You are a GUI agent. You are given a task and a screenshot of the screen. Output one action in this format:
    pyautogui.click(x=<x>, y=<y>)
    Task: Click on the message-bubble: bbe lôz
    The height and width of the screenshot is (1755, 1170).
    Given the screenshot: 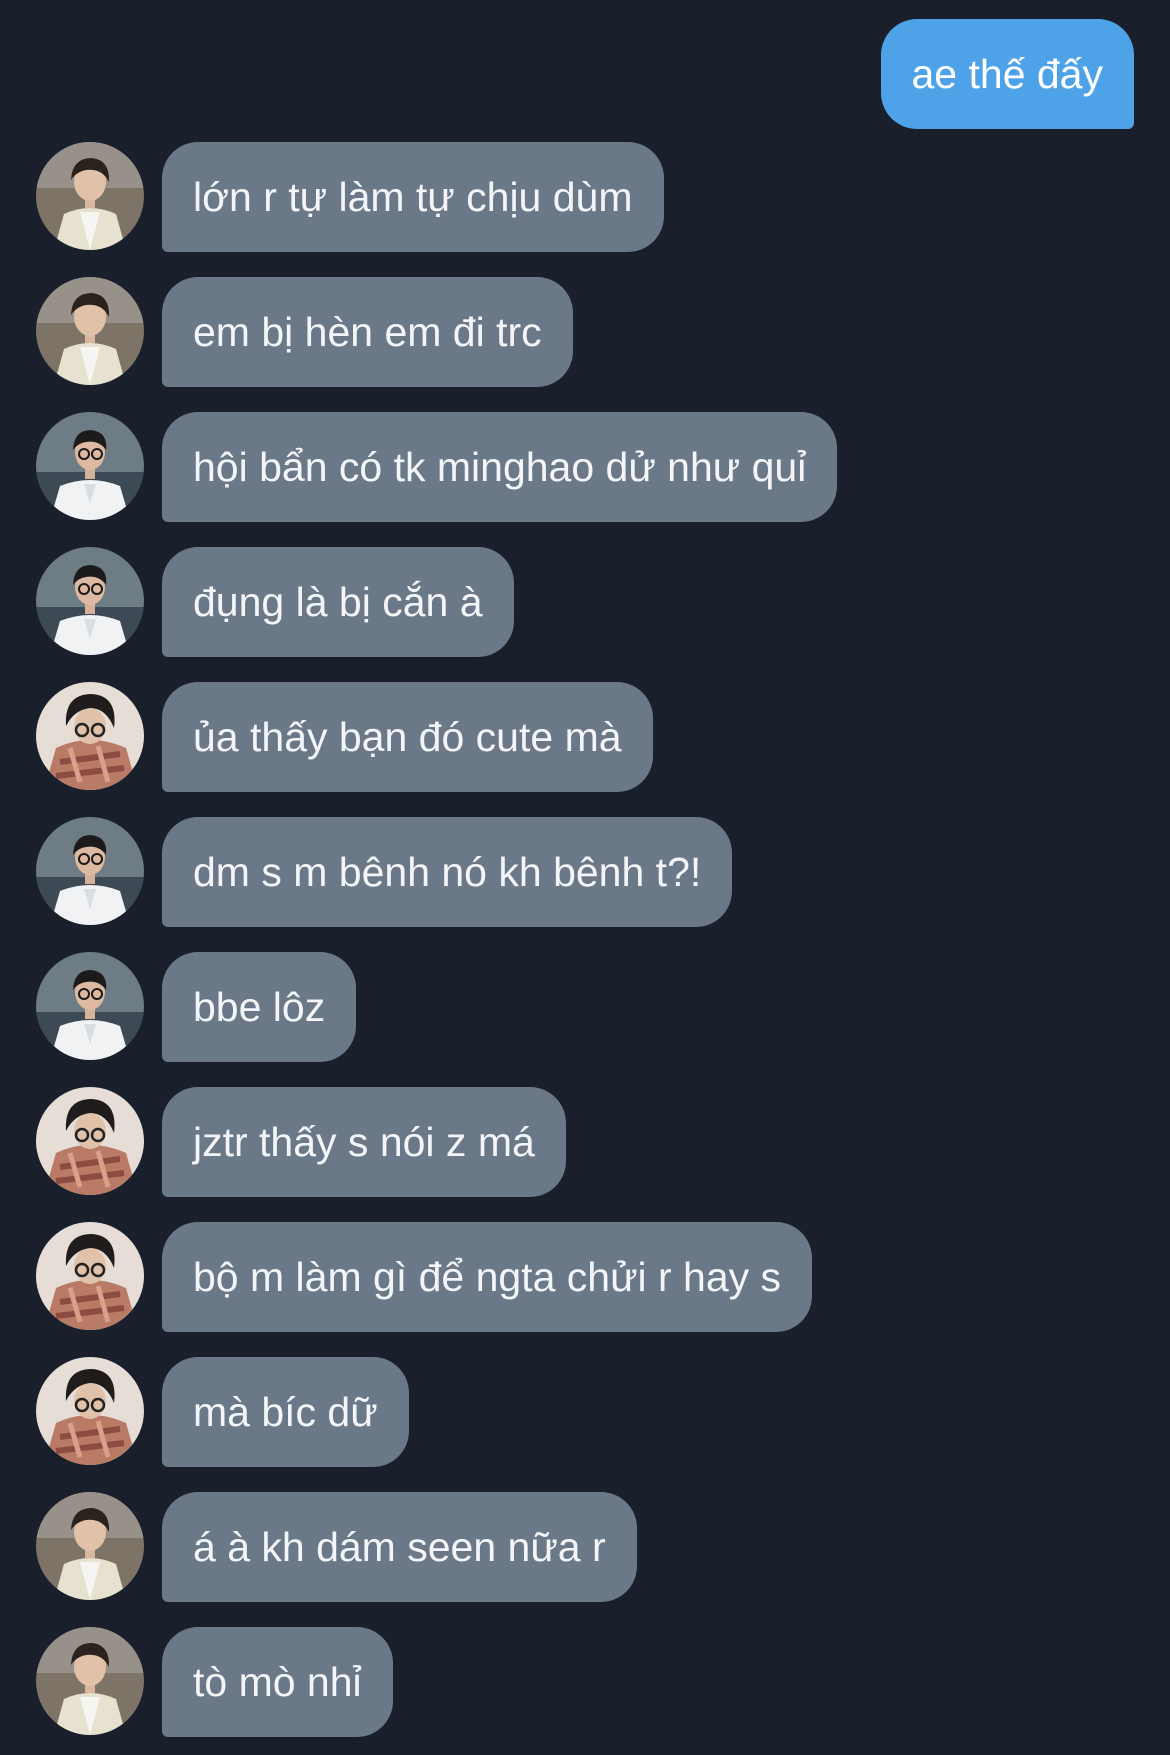 What is the action you would take?
    pyautogui.click(x=259, y=1007)
    